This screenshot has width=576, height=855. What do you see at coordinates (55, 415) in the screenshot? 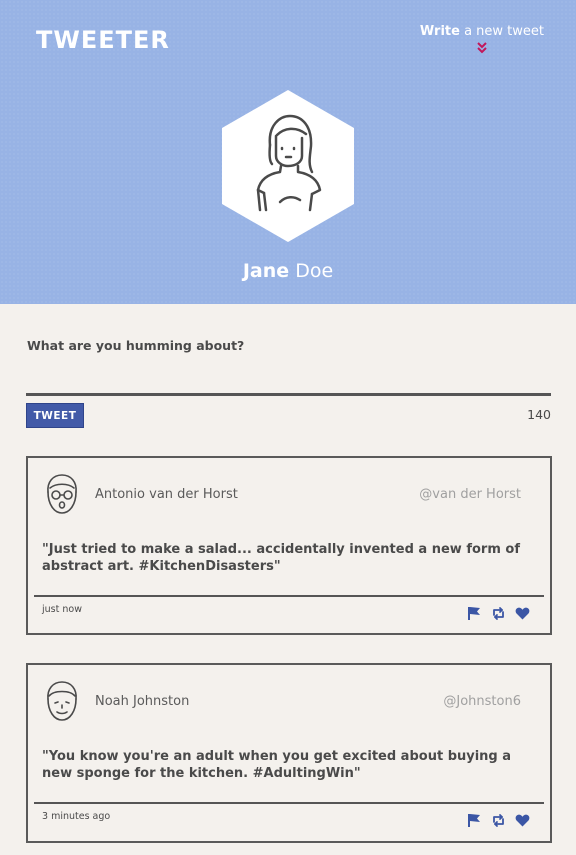
I see `tweet-button: TWEET` at bounding box center [55, 415].